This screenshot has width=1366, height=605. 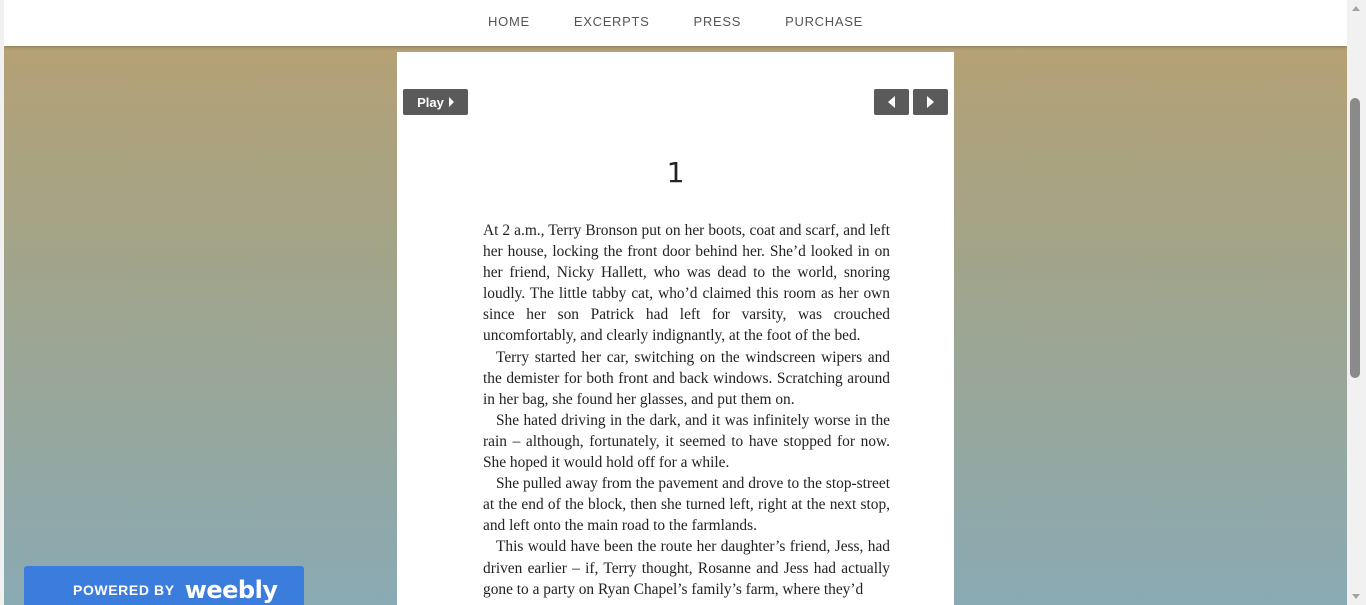 I want to click on play-button: Play, so click(x=435, y=102).